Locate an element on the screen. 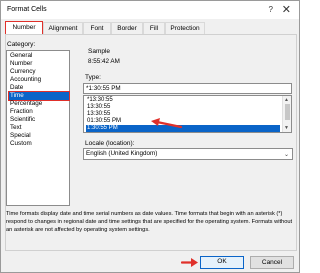 This screenshot has height=273, width=320. category-item-date: Date is located at coordinates (39, 88).